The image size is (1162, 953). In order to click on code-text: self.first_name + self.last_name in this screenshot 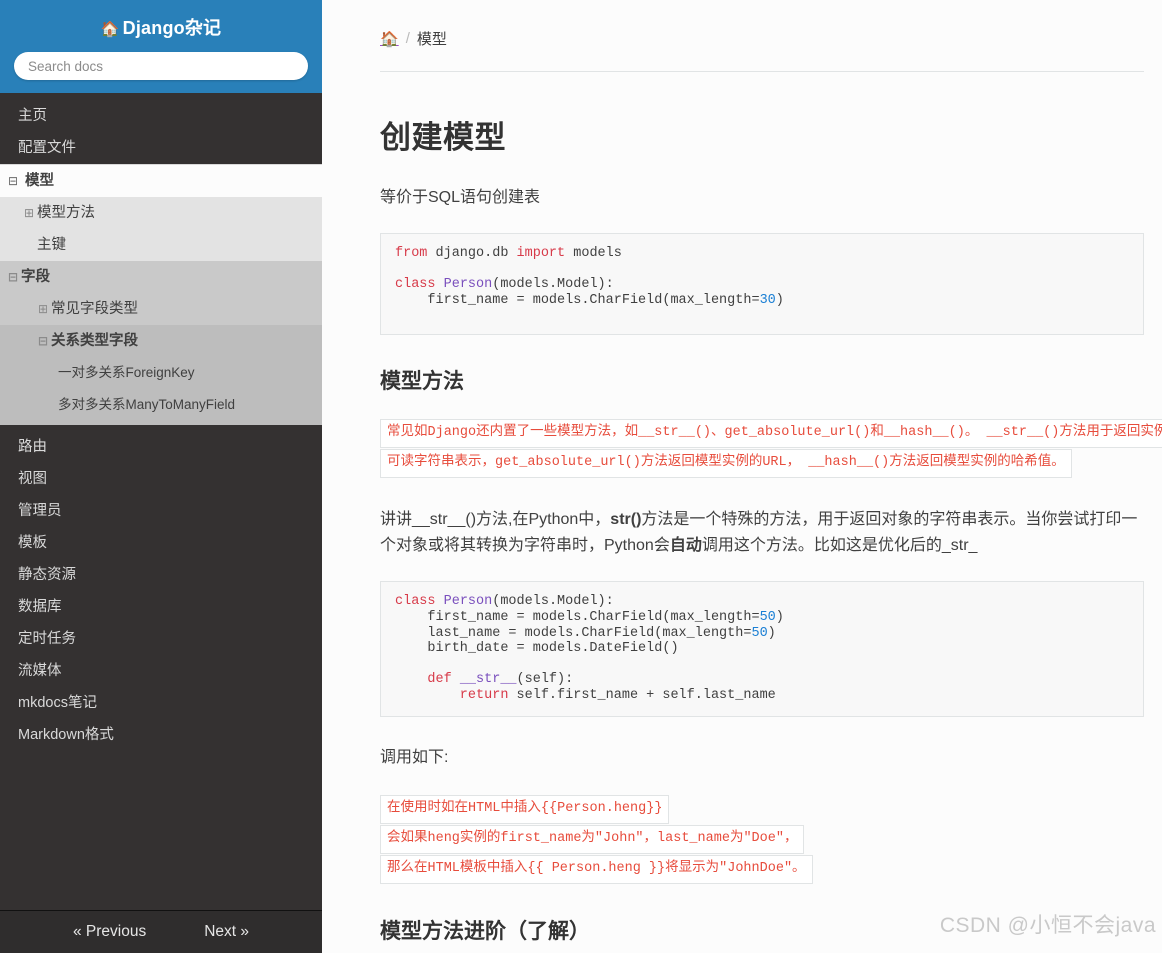, I will do `click(642, 695)`.